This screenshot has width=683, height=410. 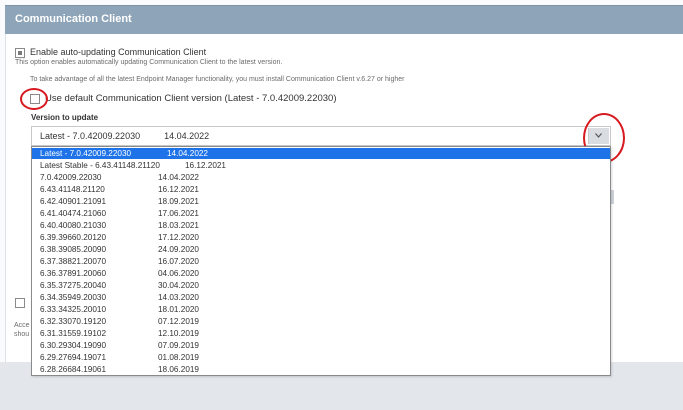 What do you see at coordinates (34, 99) in the screenshot?
I see `highlight-circle-checkbox` at bounding box center [34, 99].